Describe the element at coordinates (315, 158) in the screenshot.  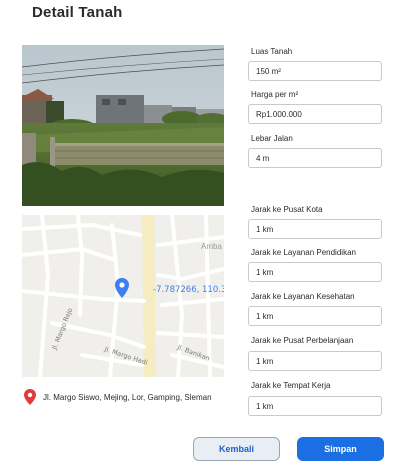
I see `lebar-jalan-field: 4 m` at that location.